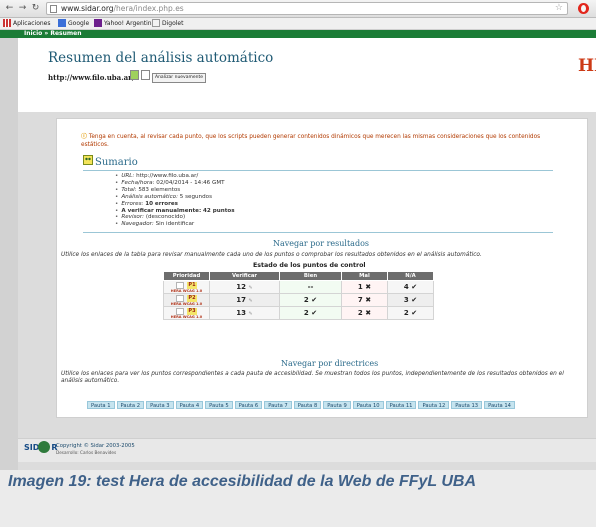  I want to click on folder-icon, so click(156, 23).